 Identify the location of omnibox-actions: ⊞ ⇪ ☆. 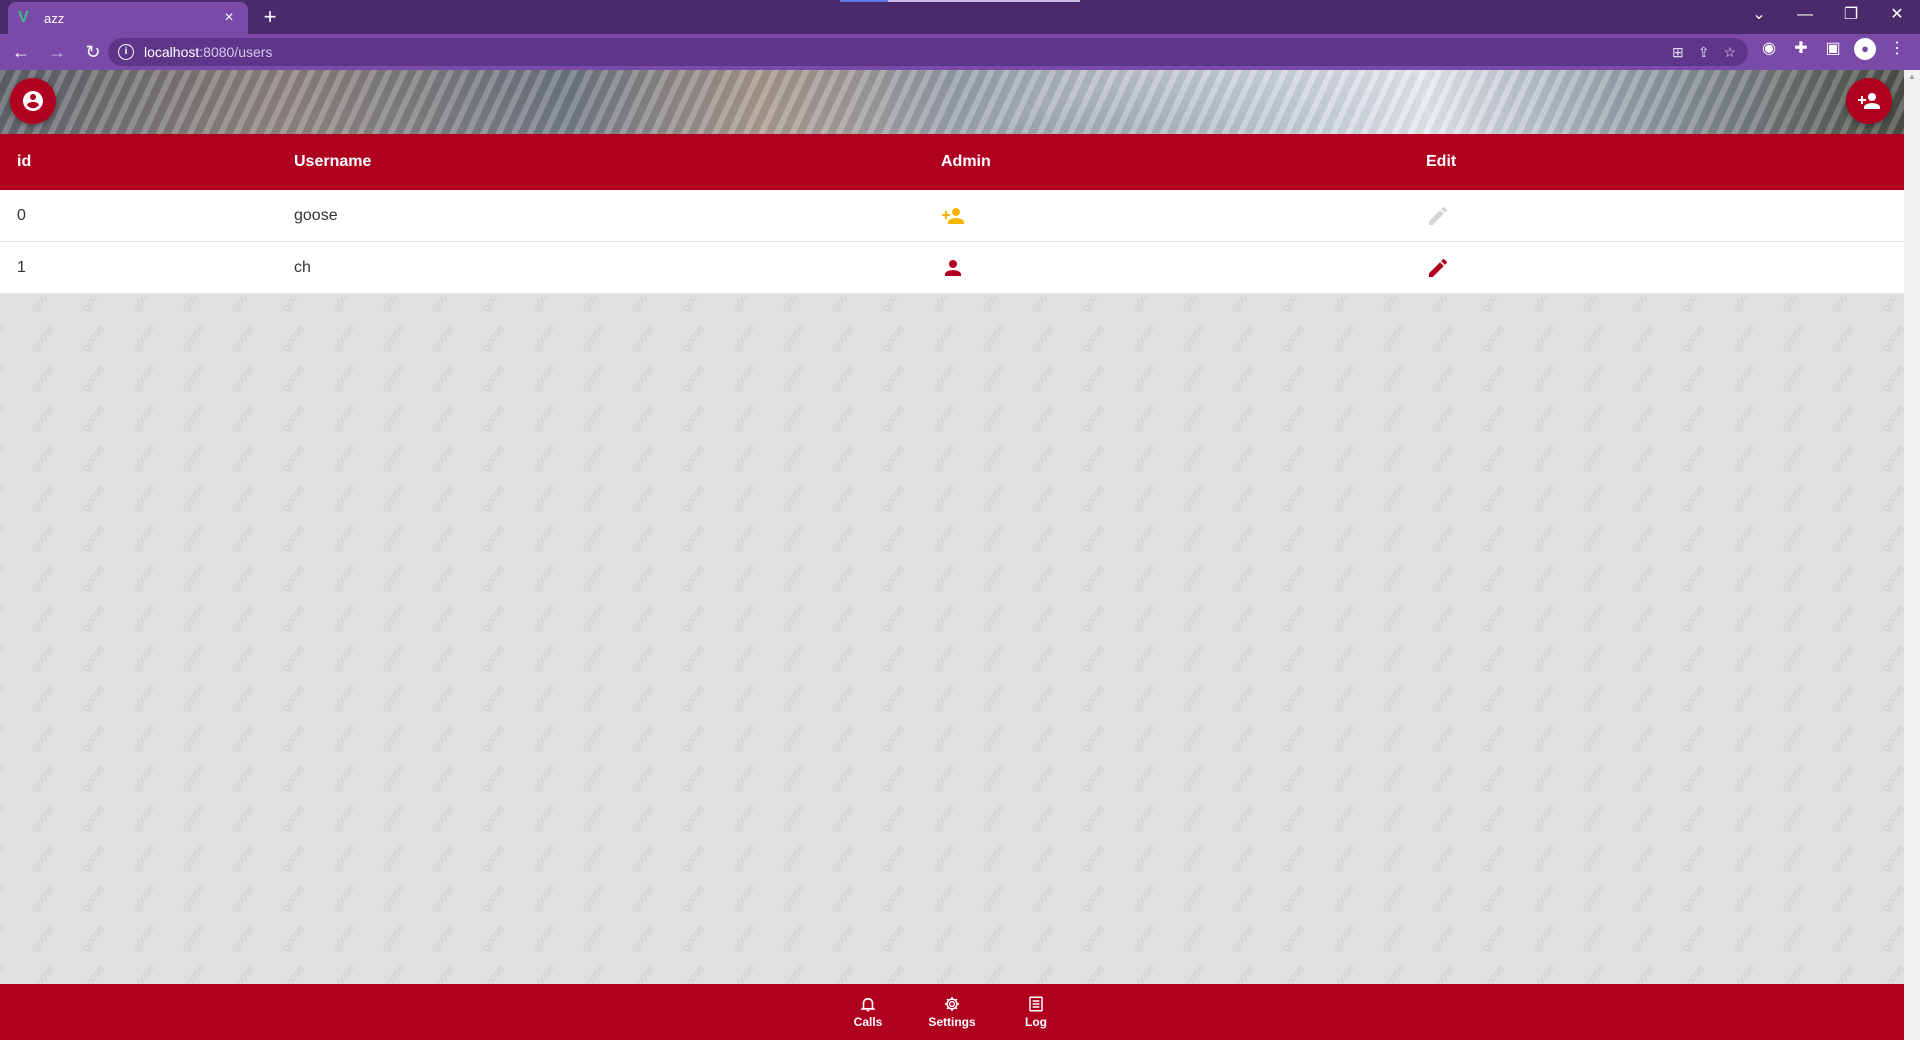
(1704, 52).